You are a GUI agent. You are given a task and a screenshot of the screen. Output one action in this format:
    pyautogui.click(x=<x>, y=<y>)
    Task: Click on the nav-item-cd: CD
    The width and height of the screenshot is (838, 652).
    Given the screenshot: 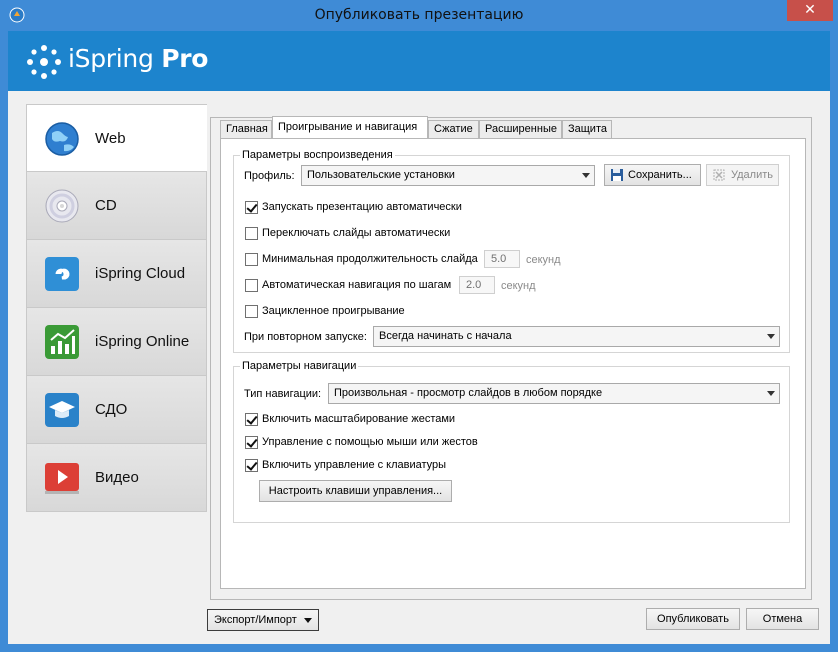 What is the action you would take?
    pyautogui.click(x=116, y=206)
    